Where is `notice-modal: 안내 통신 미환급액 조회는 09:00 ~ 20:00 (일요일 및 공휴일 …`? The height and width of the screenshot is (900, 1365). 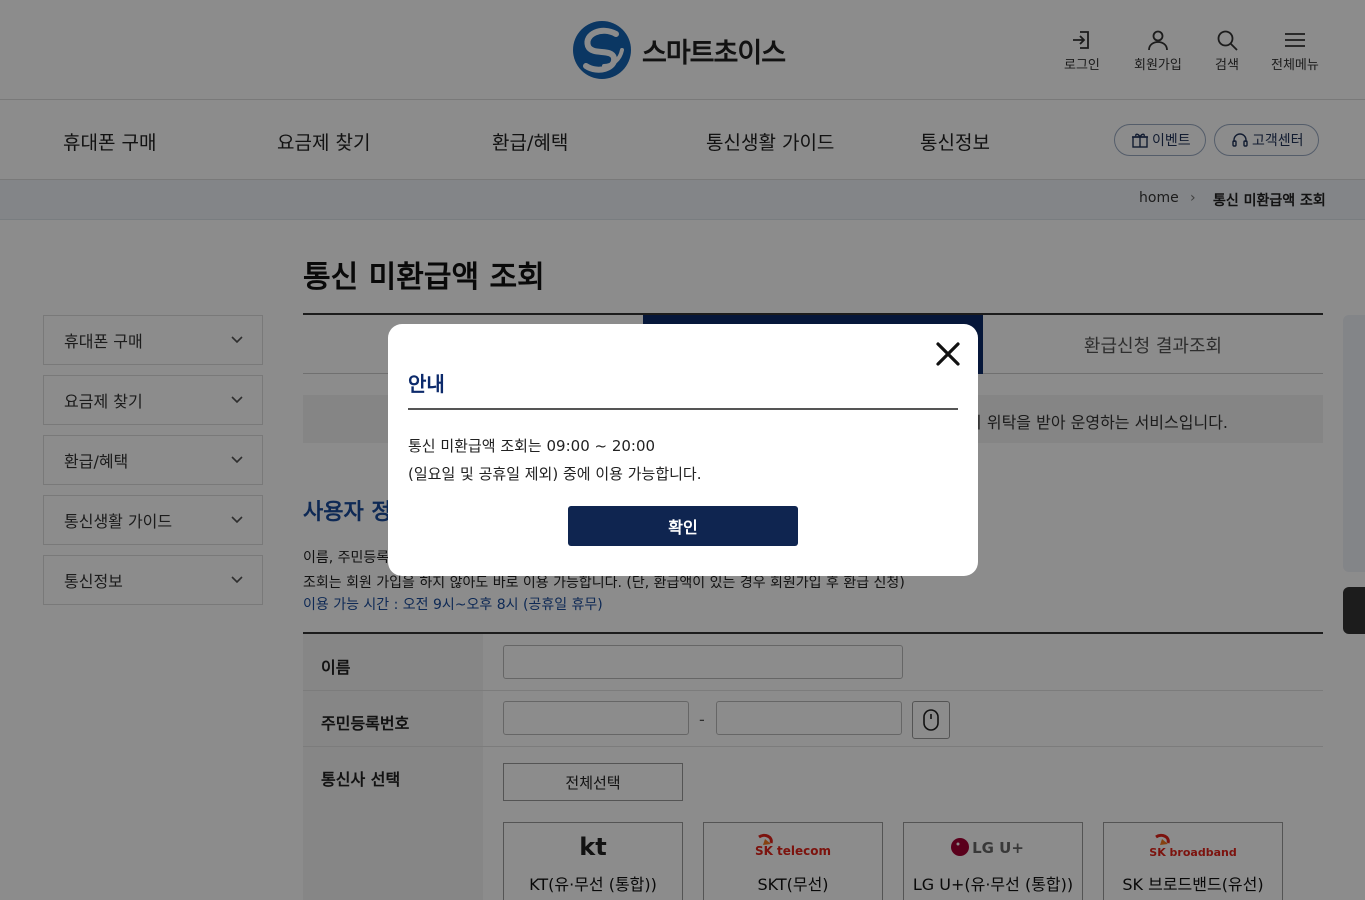
notice-modal: 안내 통신 미환급액 조회는 09:00 ~ 20:00 (일요일 및 공휴일 … is located at coordinates (683, 450).